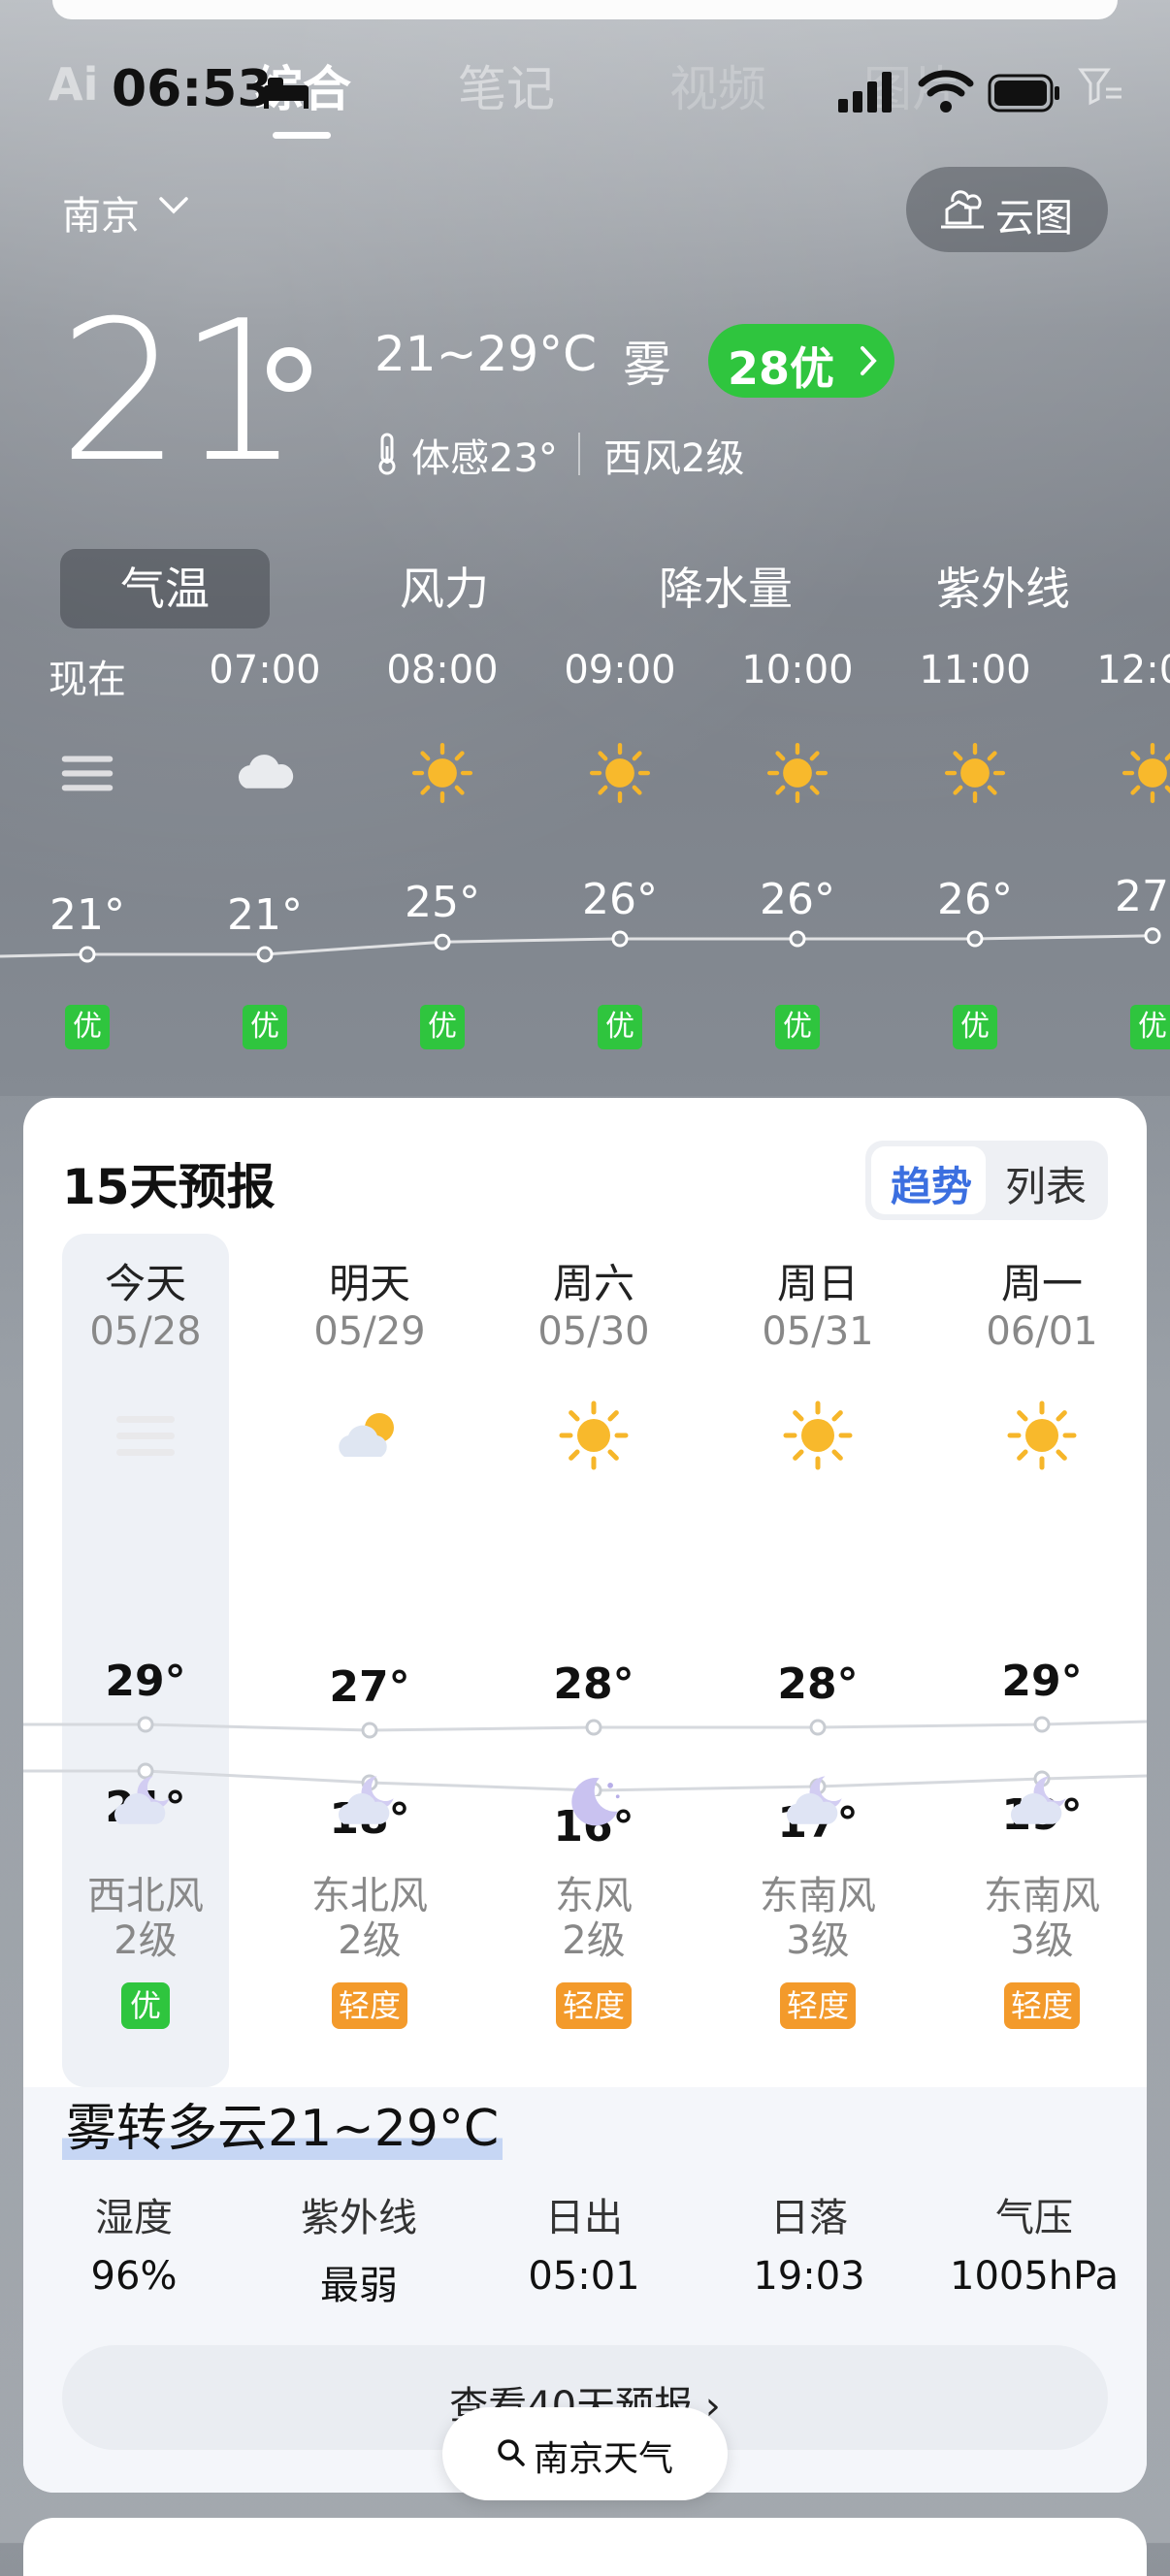 This screenshot has width=1170, height=2576. I want to click on stat-value: 05:01, so click(584, 2276).